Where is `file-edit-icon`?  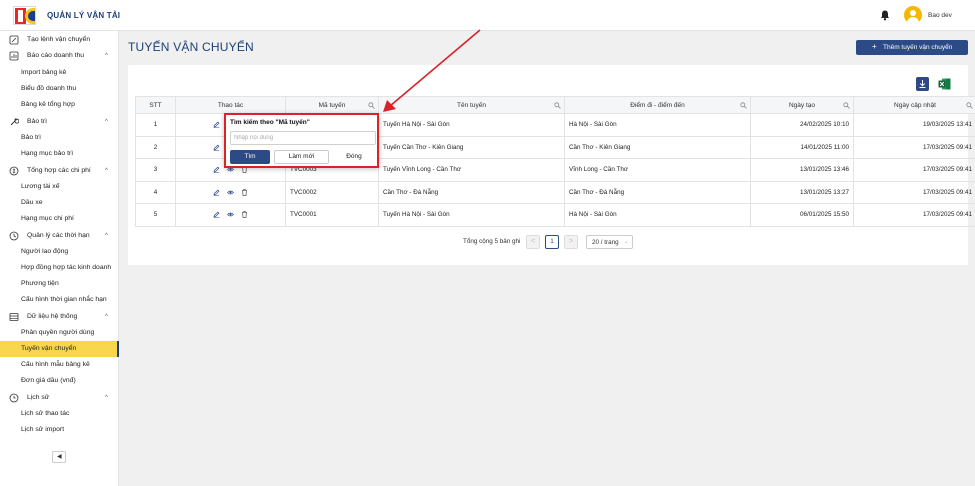
file-edit-icon is located at coordinates (14, 40).